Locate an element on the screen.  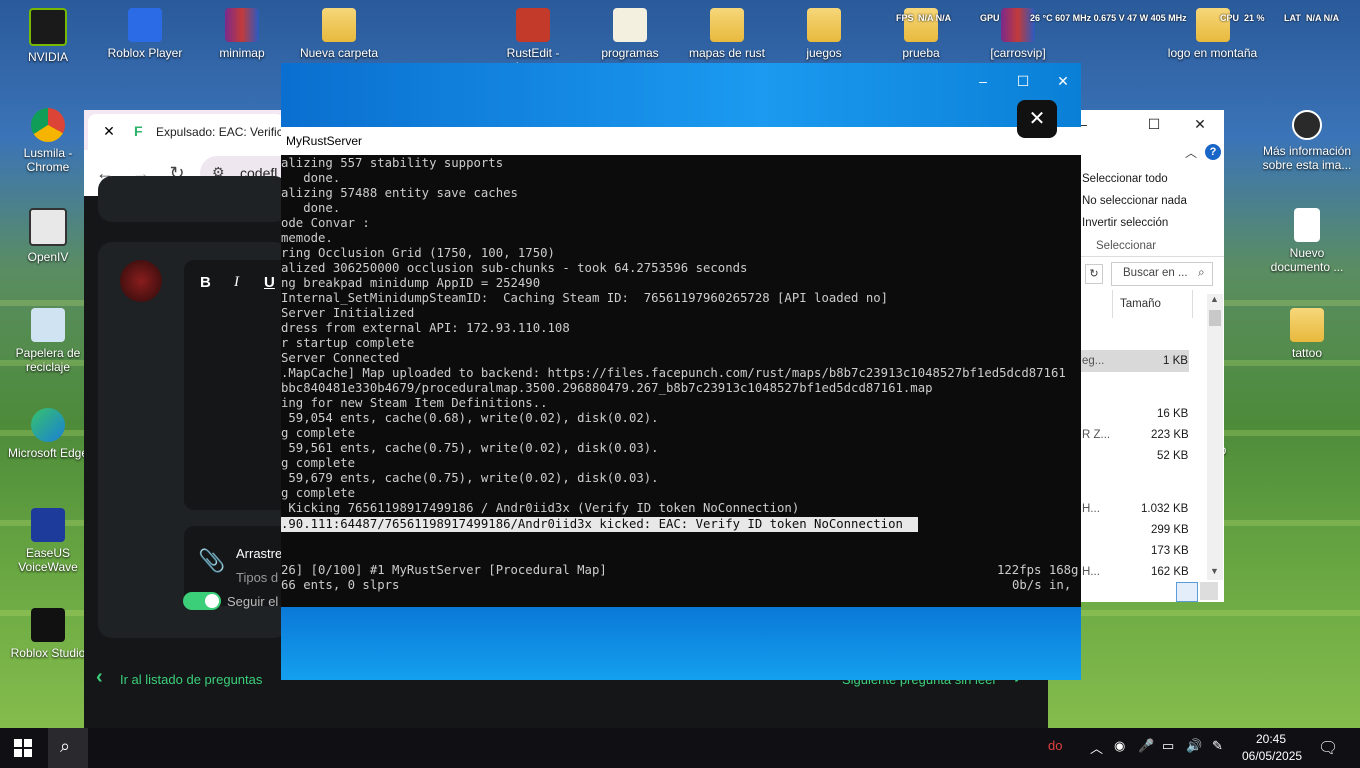
desktop-icon-roblox-player: Roblox Player is located at coordinates (145, 34).